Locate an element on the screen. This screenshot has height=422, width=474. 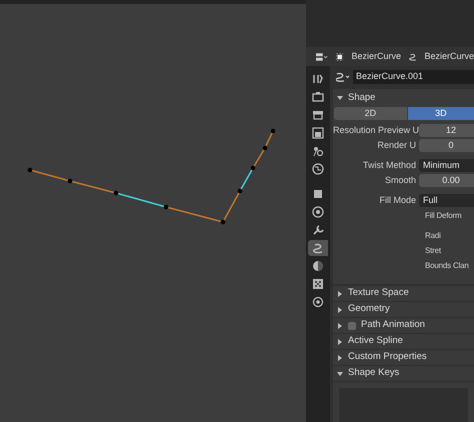
editor-type-icon is located at coordinates (322, 57).